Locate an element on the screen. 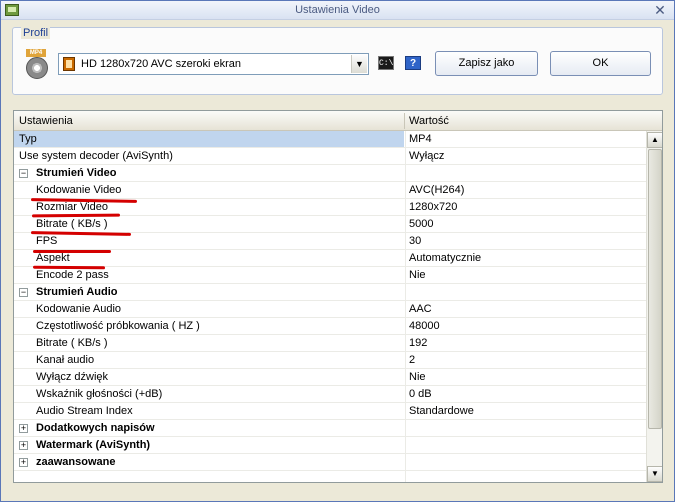  scroll-down-icon: ▼ is located at coordinates (654, 474).